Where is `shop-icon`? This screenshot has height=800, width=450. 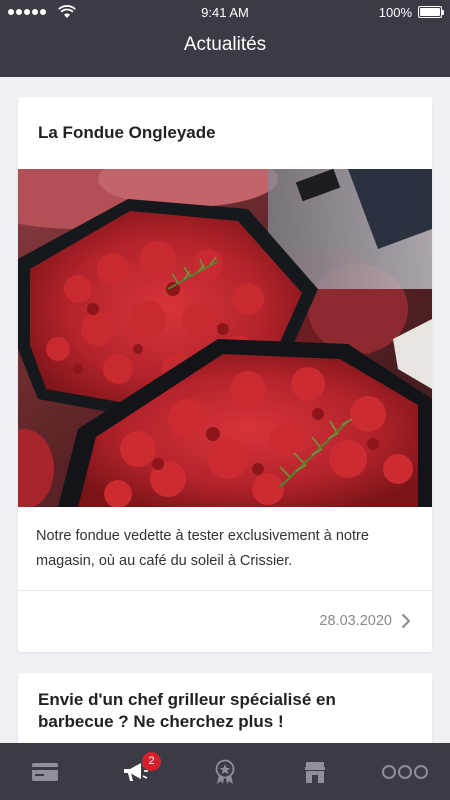 shop-icon is located at coordinates (315, 772).